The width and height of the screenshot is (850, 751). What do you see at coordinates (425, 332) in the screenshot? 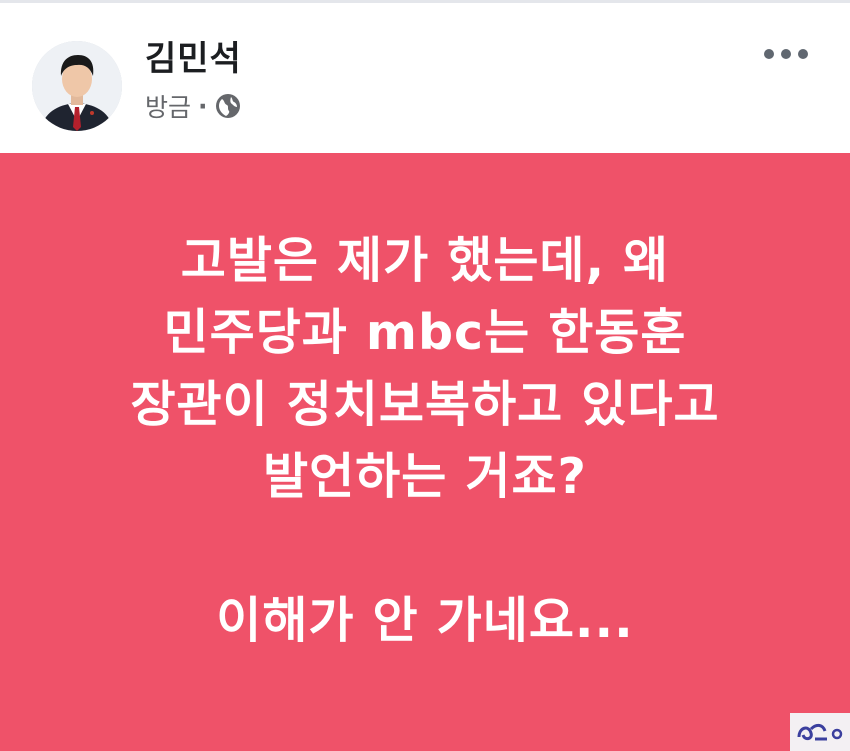
I see `post-line-2: 민주당과 mbc는 한동훈` at bounding box center [425, 332].